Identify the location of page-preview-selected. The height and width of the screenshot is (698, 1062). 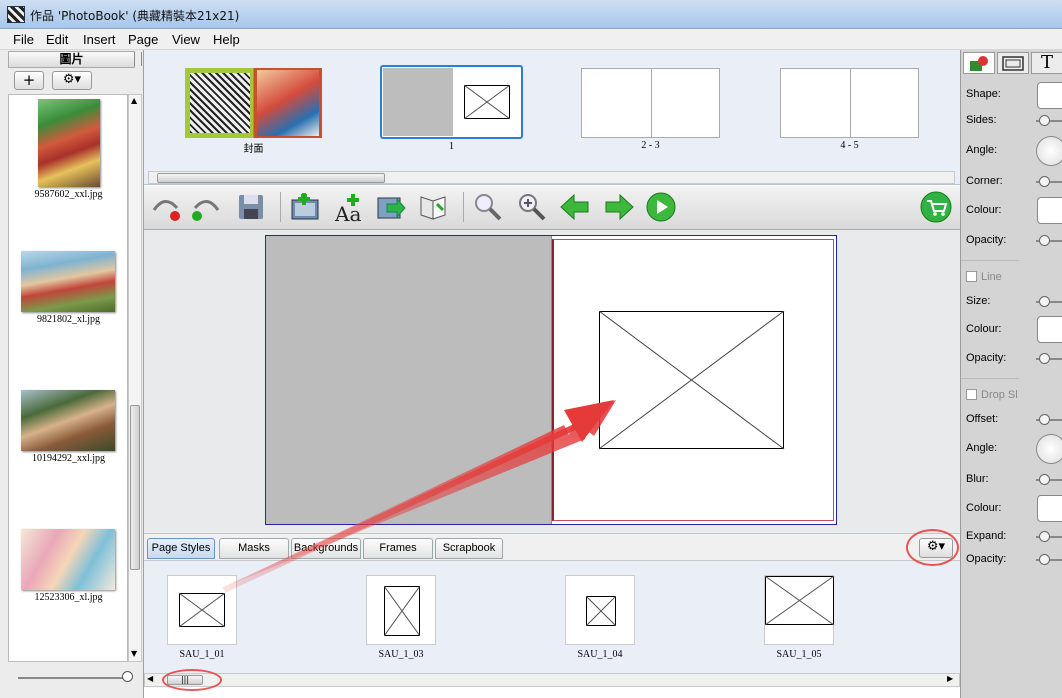
(451, 102).